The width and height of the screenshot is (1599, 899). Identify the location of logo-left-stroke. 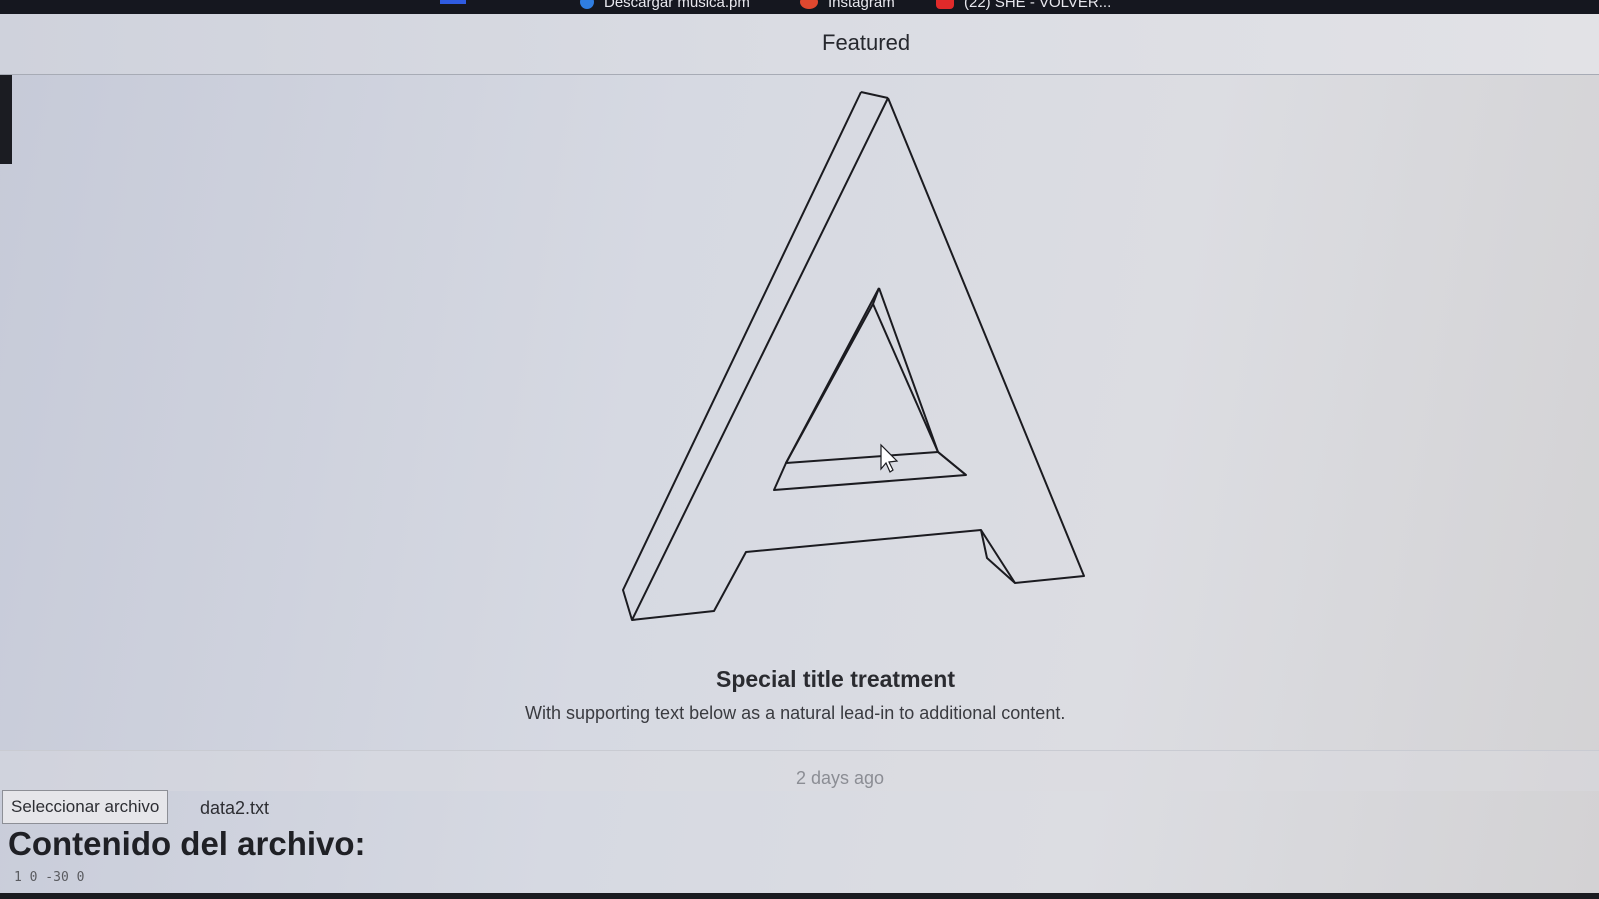
(755, 356).